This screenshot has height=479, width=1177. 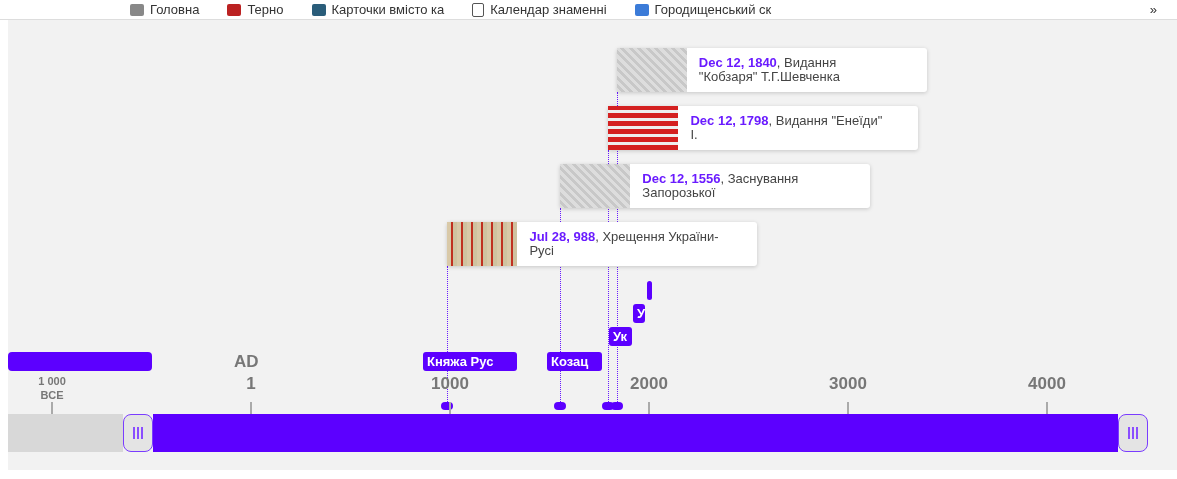 What do you see at coordinates (165, 9) in the screenshot?
I see `bookmark-link: Головна` at bounding box center [165, 9].